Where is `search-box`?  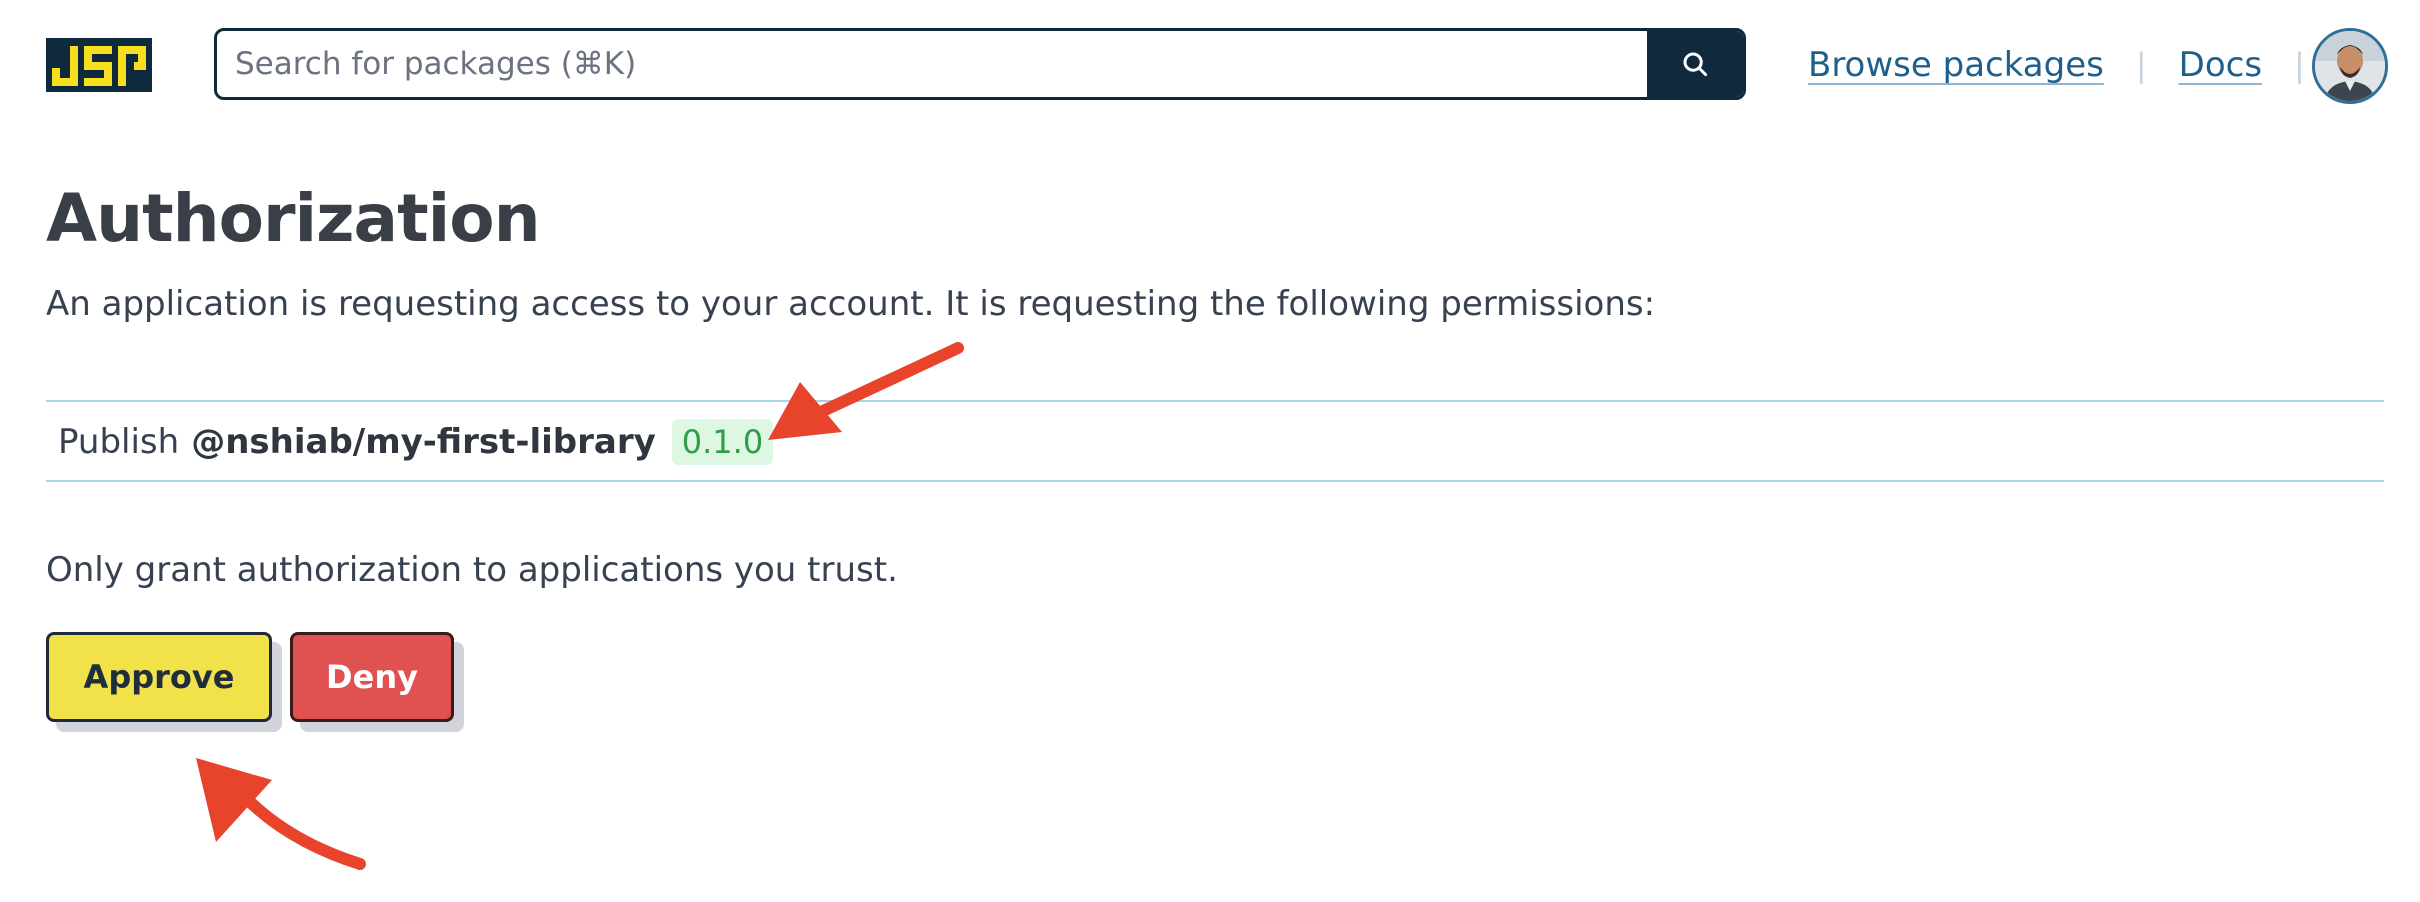 search-box is located at coordinates (980, 64).